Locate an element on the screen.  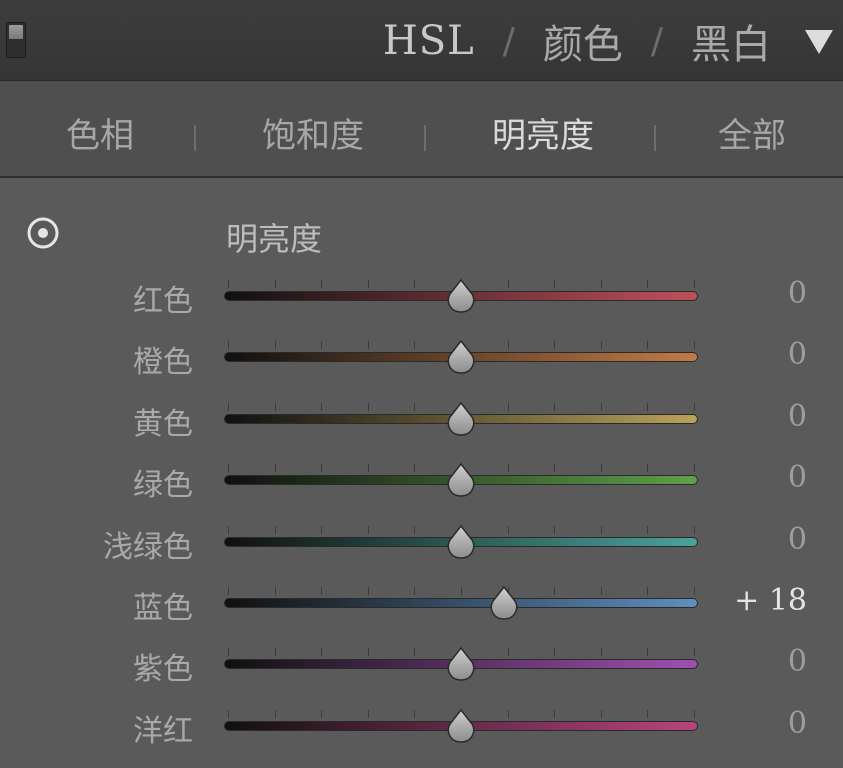
slider-thumb-purple is located at coordinates (461, 664).